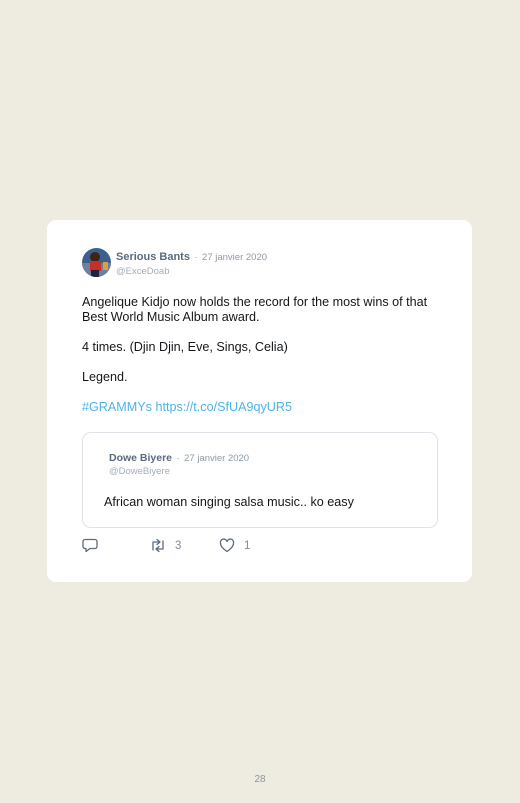  I want to click on retweet-button: 3, so click(165, 545).